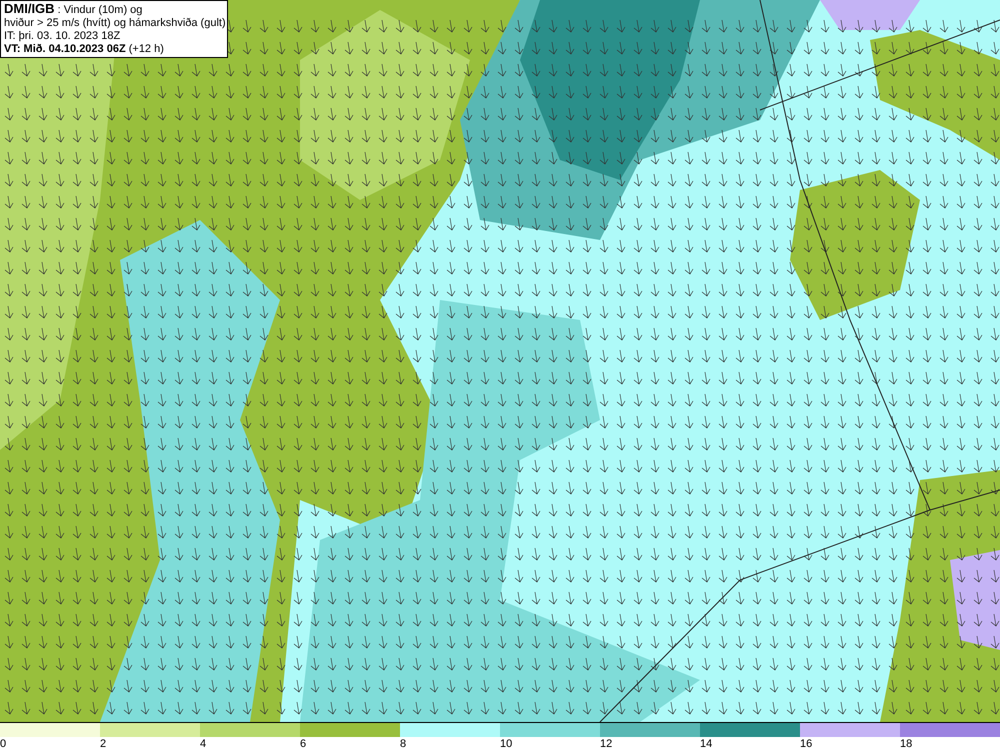  I want to click on scale-label: 14, so click(707, 744).